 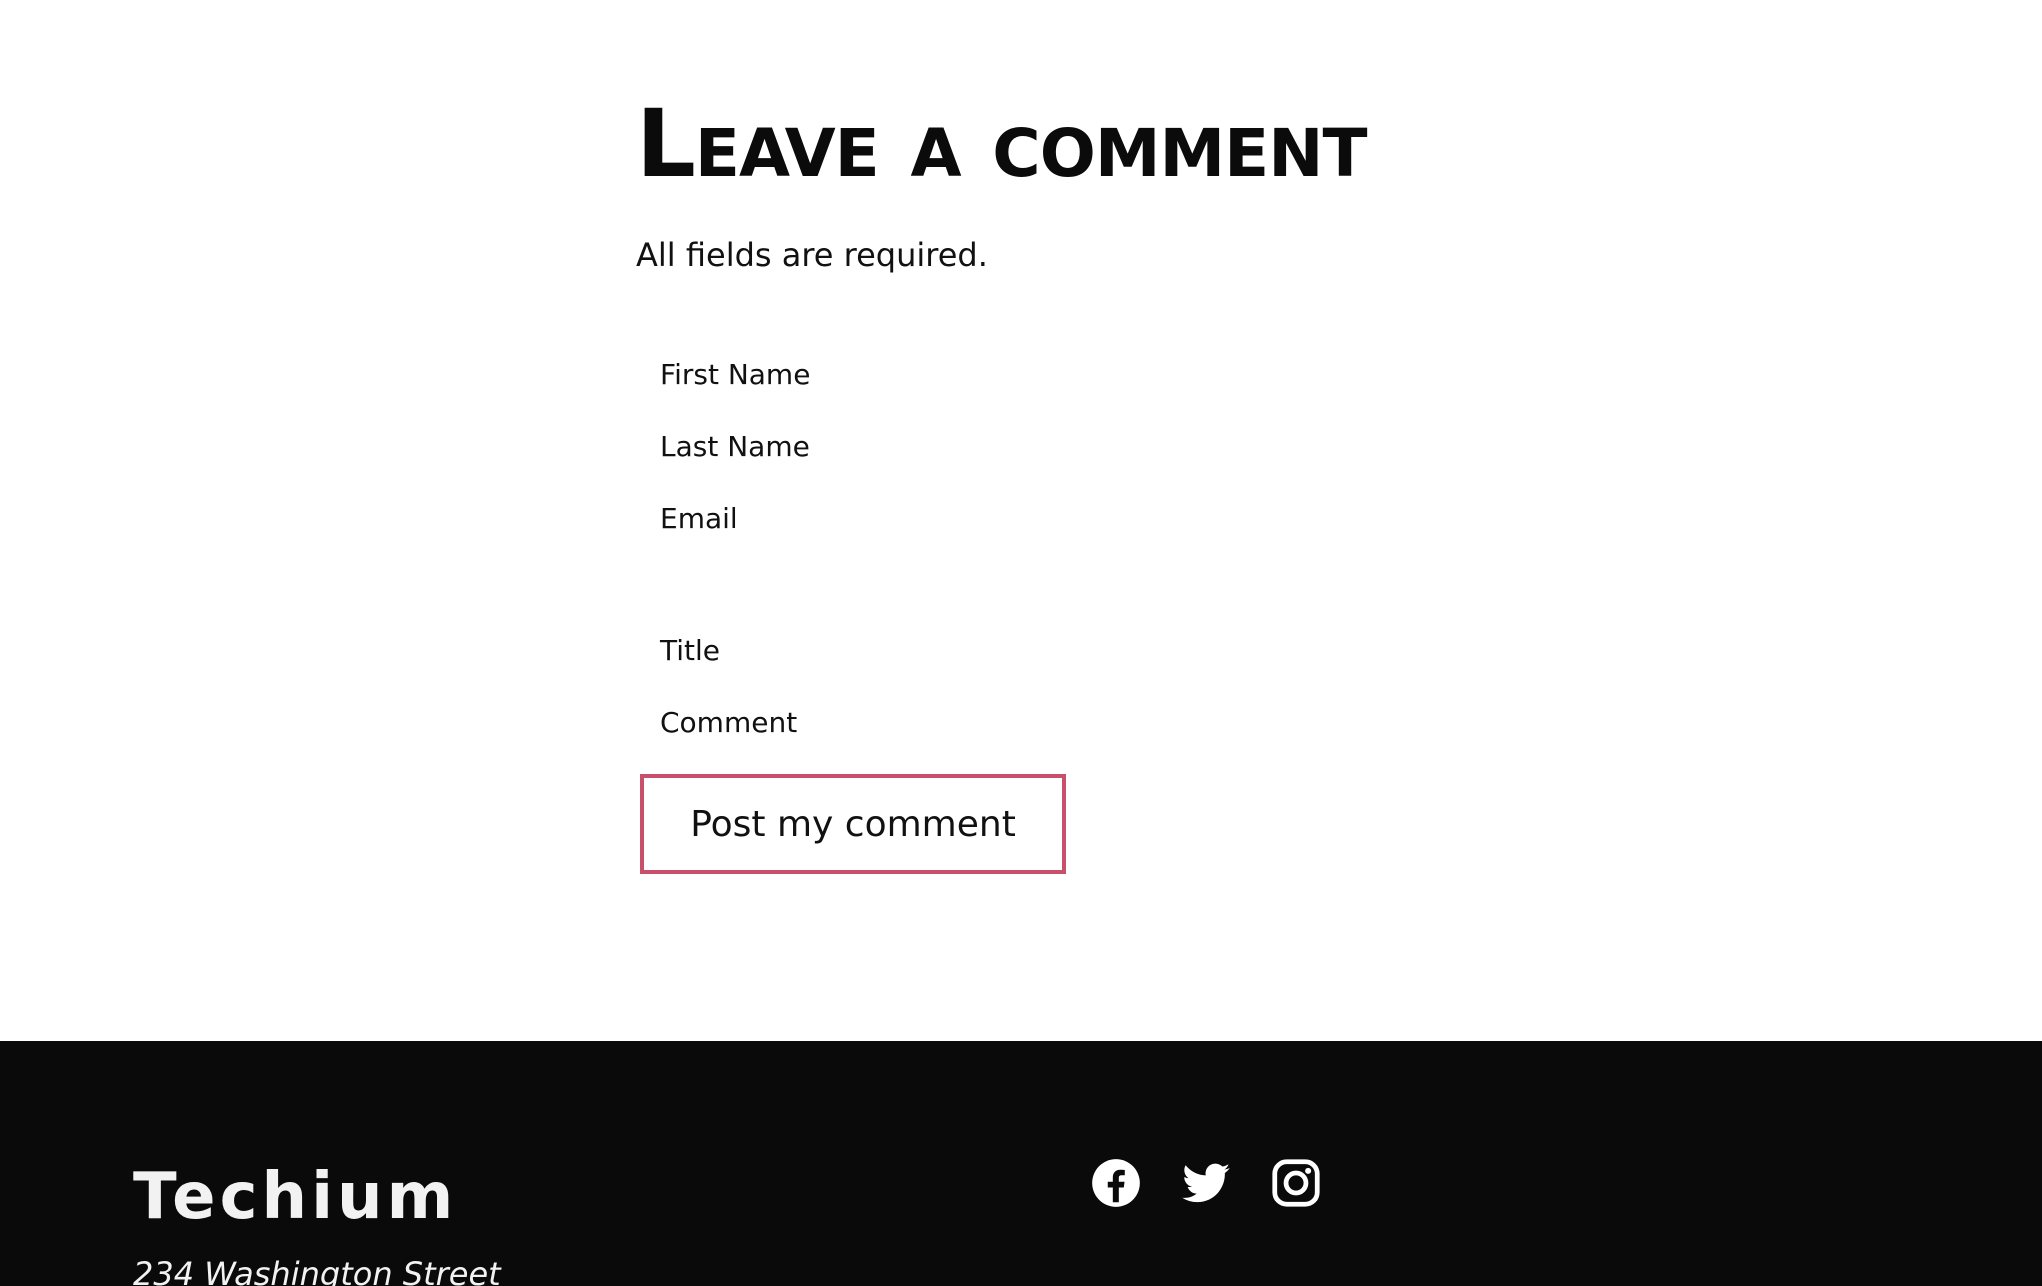 What do you see at coordinates (699, 518) in the screenshot?
I see `email-field: Email` at bounding box center [699, 518].